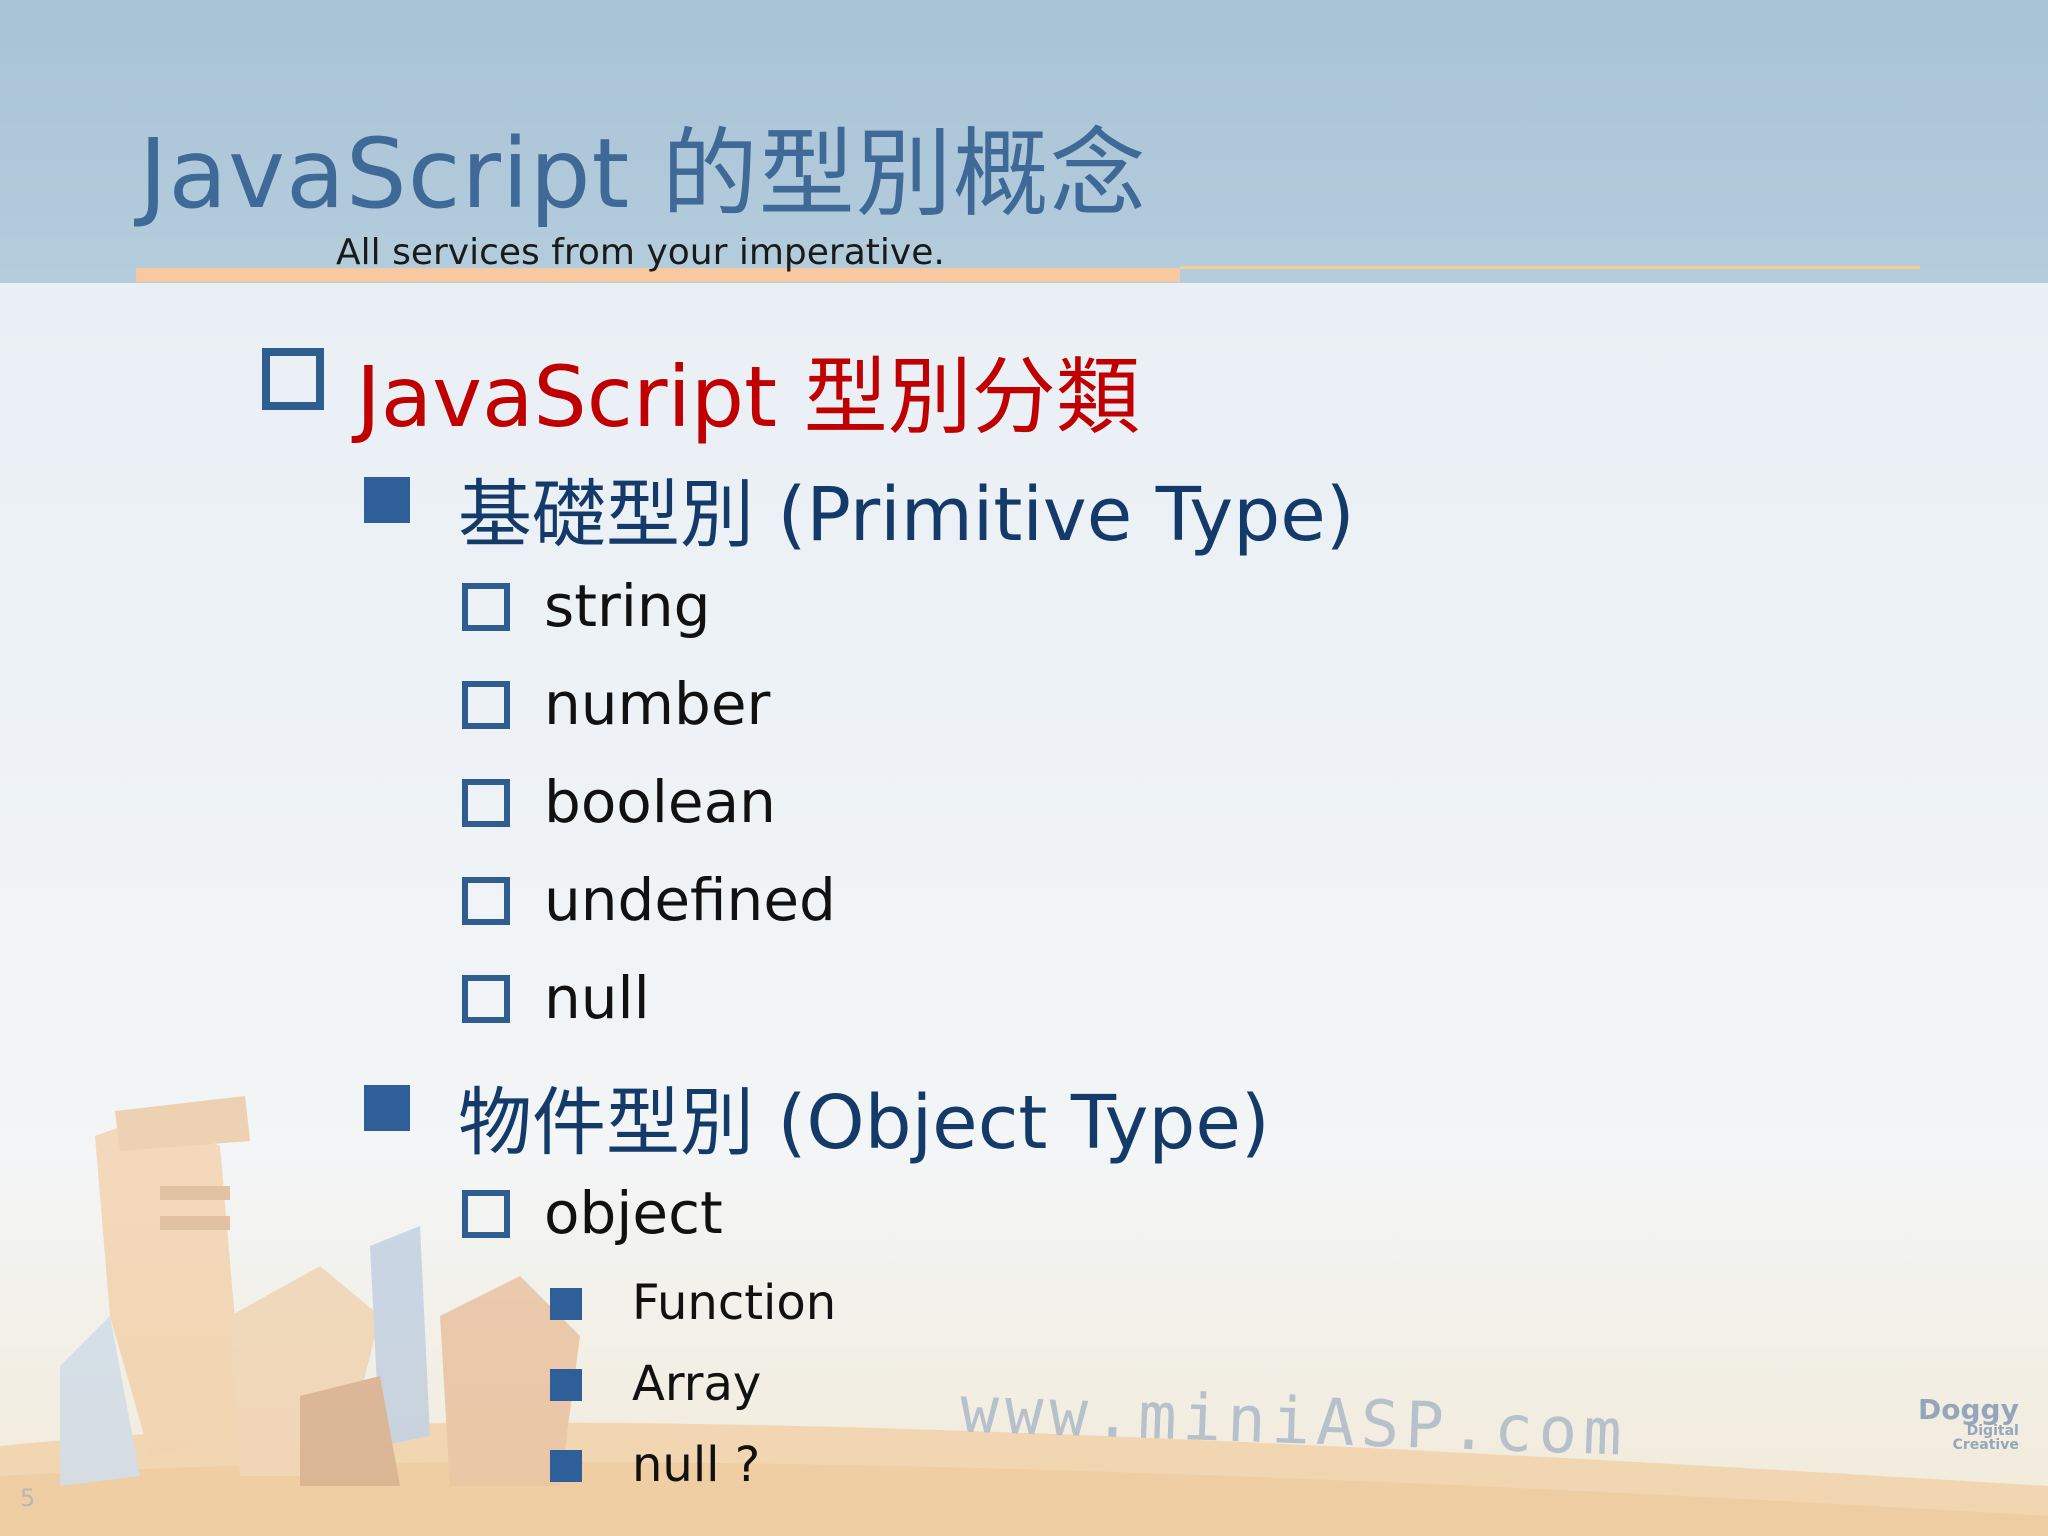  Describe the element at coordinates (597, 998) in the screenshot. I see `primitive-item-null: null` at that location.